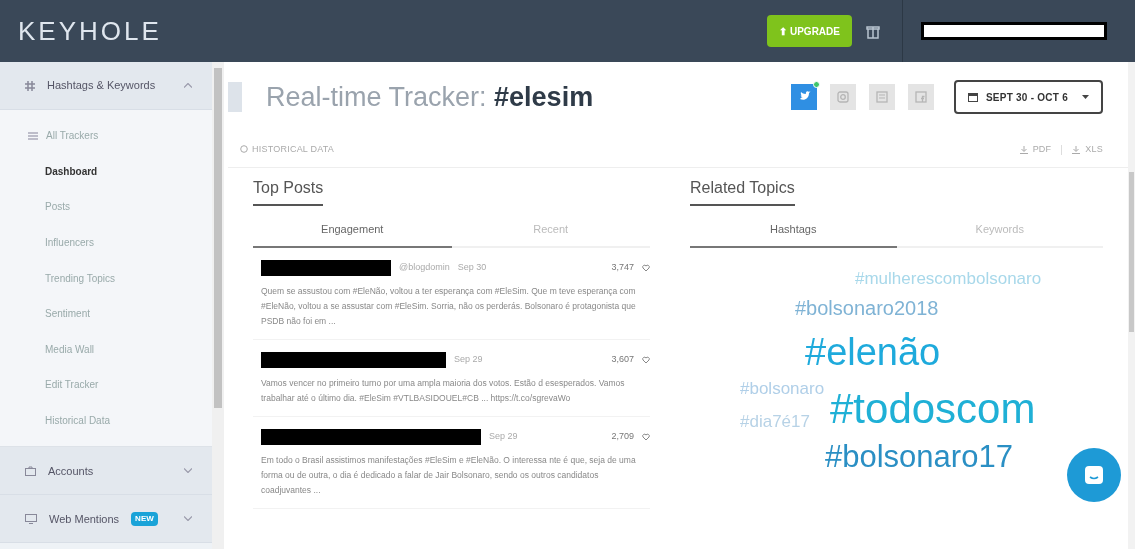 The image size is (1135, 549). What do you see at coordinates (1085, 97) in the screenshot?
I see `caret-icon` at bounding box center [1085, 97].